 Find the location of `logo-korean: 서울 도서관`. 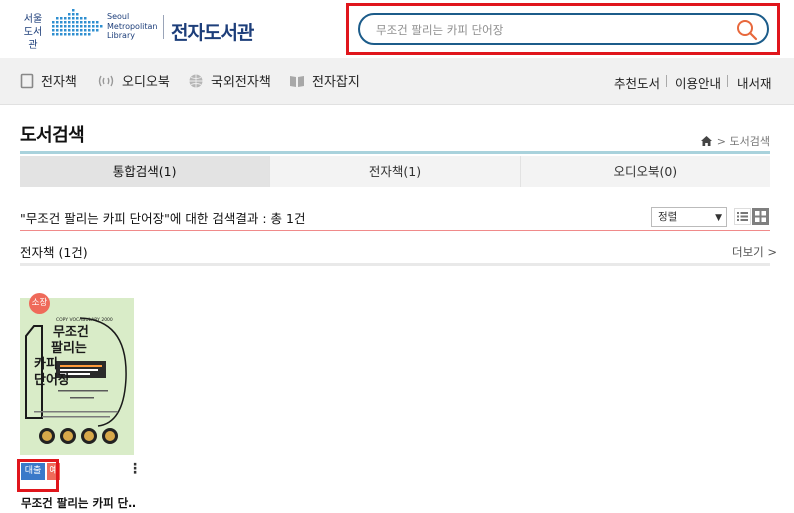

logo-korean: 서울 도서관 is located at coordinates (33, 32).